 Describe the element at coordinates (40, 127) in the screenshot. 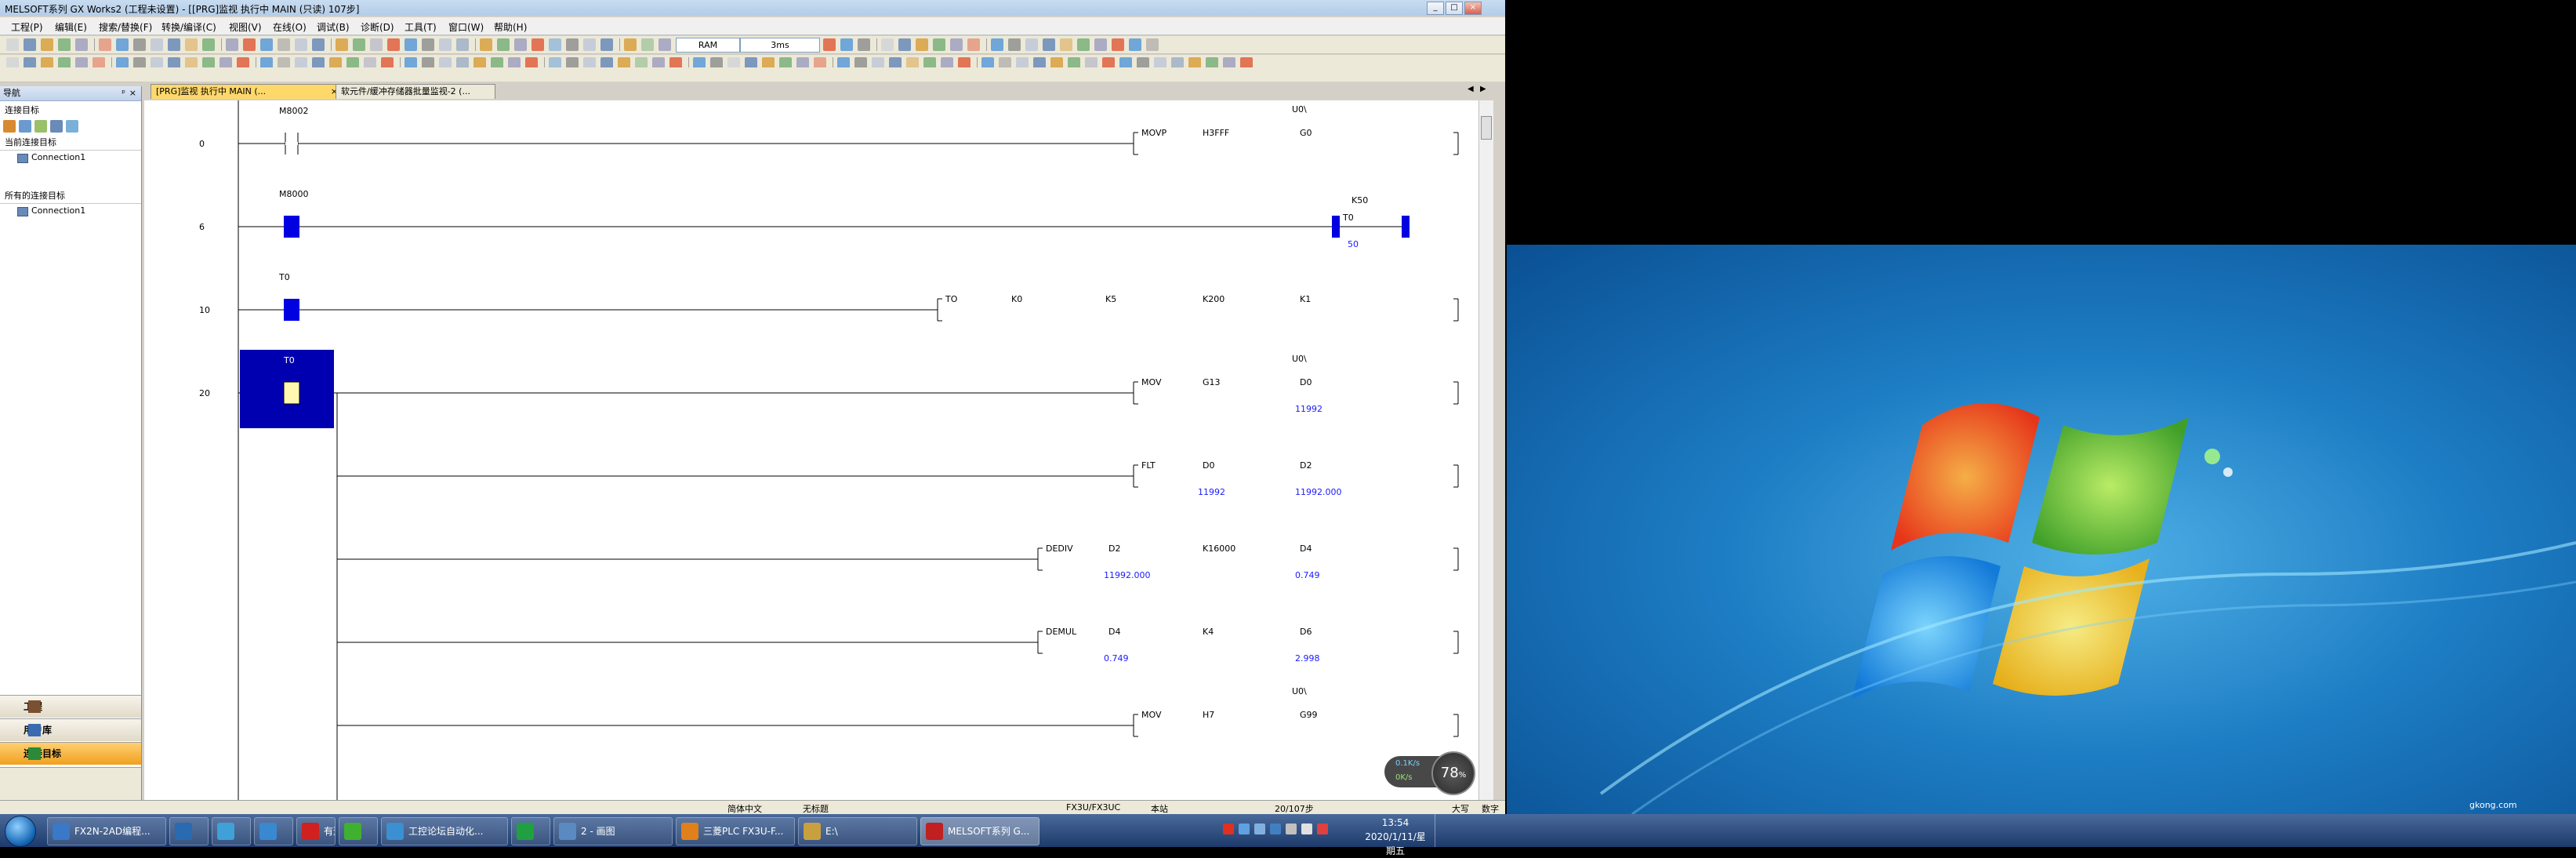

I see `refresh-icon` at that location.